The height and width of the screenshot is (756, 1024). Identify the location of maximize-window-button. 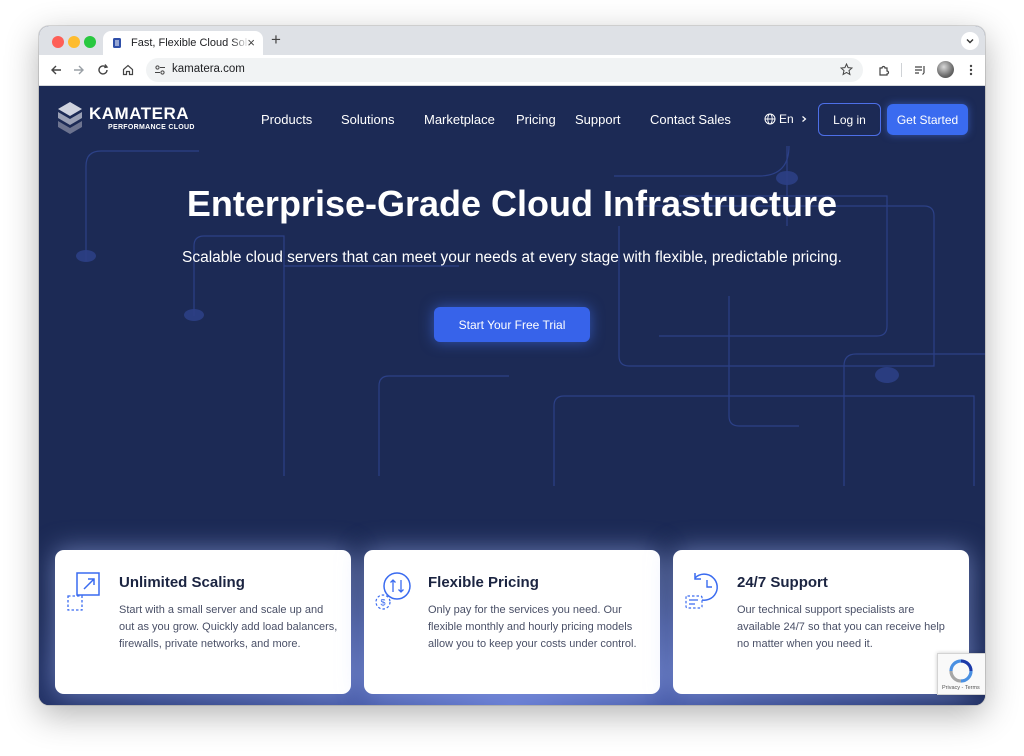
(90, 42).